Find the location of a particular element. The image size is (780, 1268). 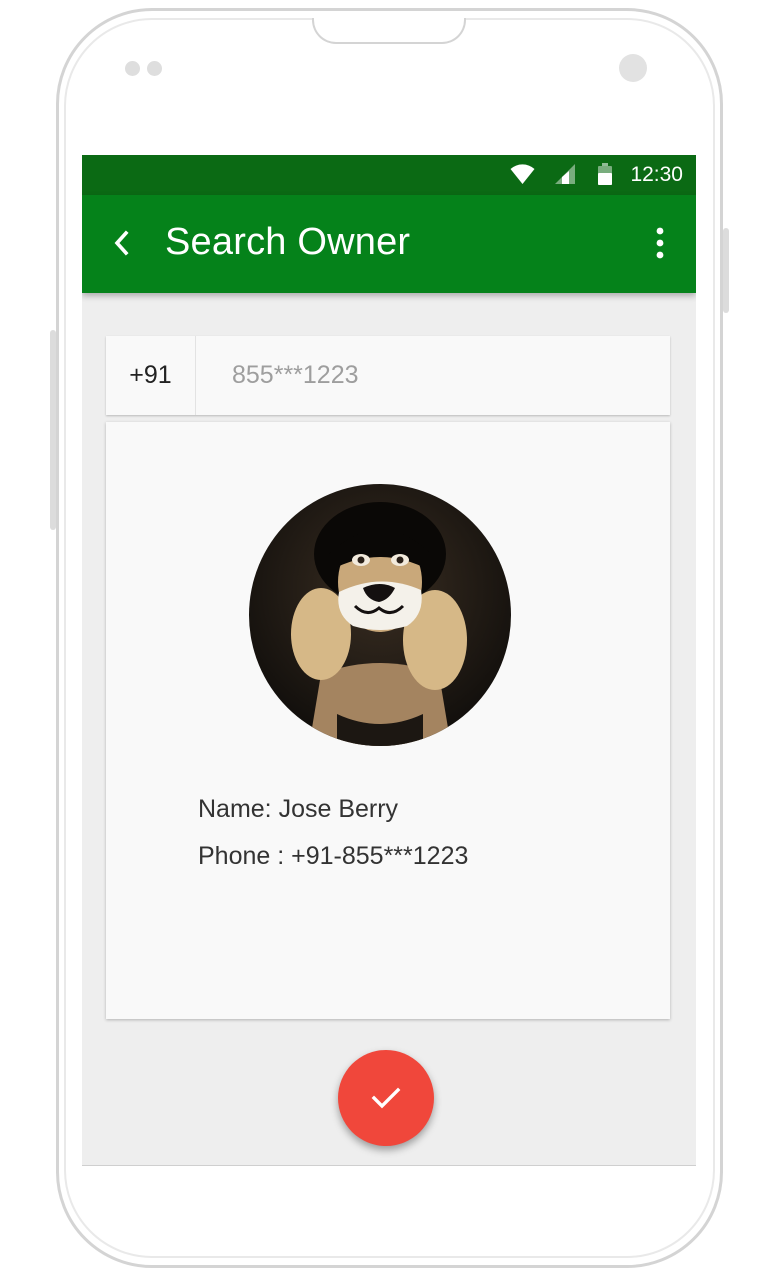

speaker-notch is located at coordinates (389, 31).